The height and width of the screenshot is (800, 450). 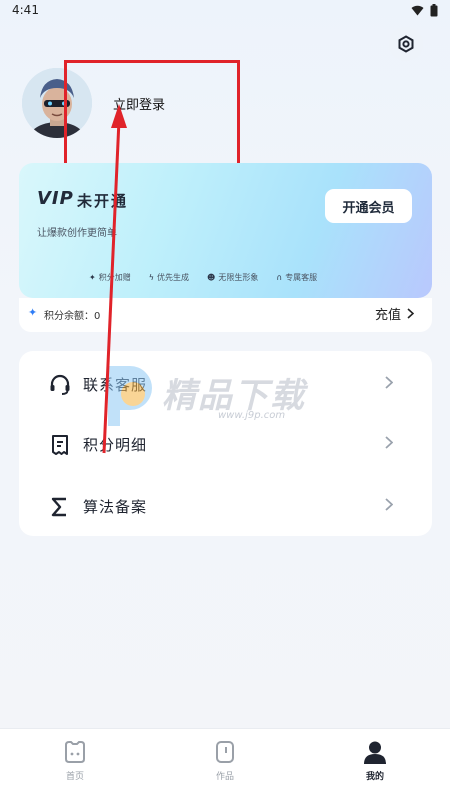 What do you see at coordinates (130, 396) in the screenshot?
I see `watermark-logo-icon` at bounding box center [130, 396].